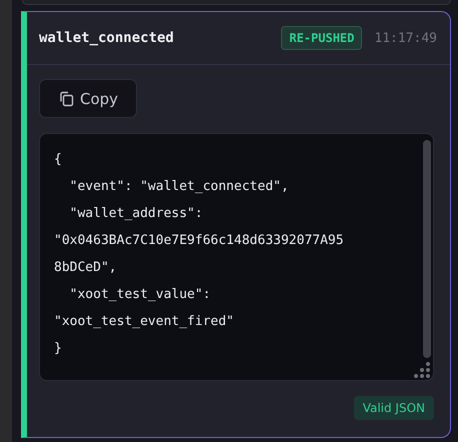 The width and height of the screenshot is (458, 442). What do you see at coordinates (139, 295) in the screenshot?
I see `code-line: "xoot_test_value":` at bounding box center [139, 295].